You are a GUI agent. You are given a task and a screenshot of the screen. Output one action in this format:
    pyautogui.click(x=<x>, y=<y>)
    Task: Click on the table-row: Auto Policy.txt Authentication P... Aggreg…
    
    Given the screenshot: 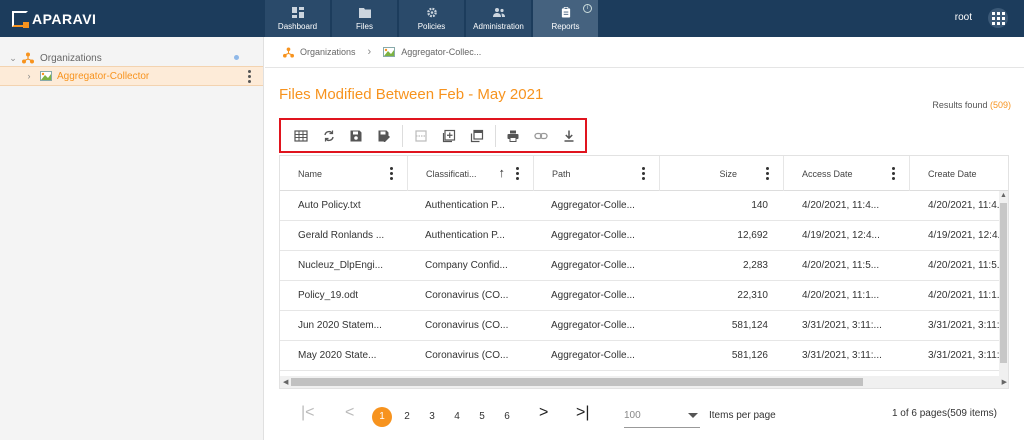 What is the action you would take?
    pyautogui.click(x=644, y=206)
    